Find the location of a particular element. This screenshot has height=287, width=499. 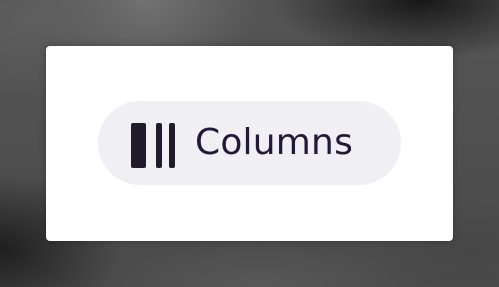

columns-button-label: Columns is located at coordinates (274, 142).